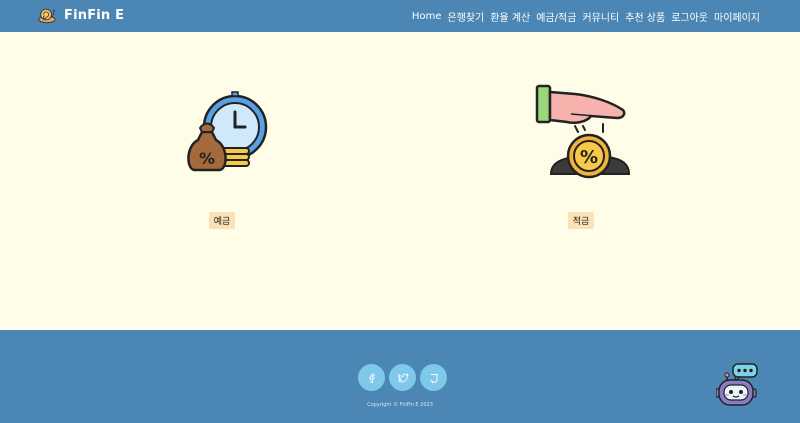 Image resolution: width=800 pixels, height=423 pixels. Describe the element at coordinates (581, 220) in the screenshot. I see `savings-label: 적금` at that location.